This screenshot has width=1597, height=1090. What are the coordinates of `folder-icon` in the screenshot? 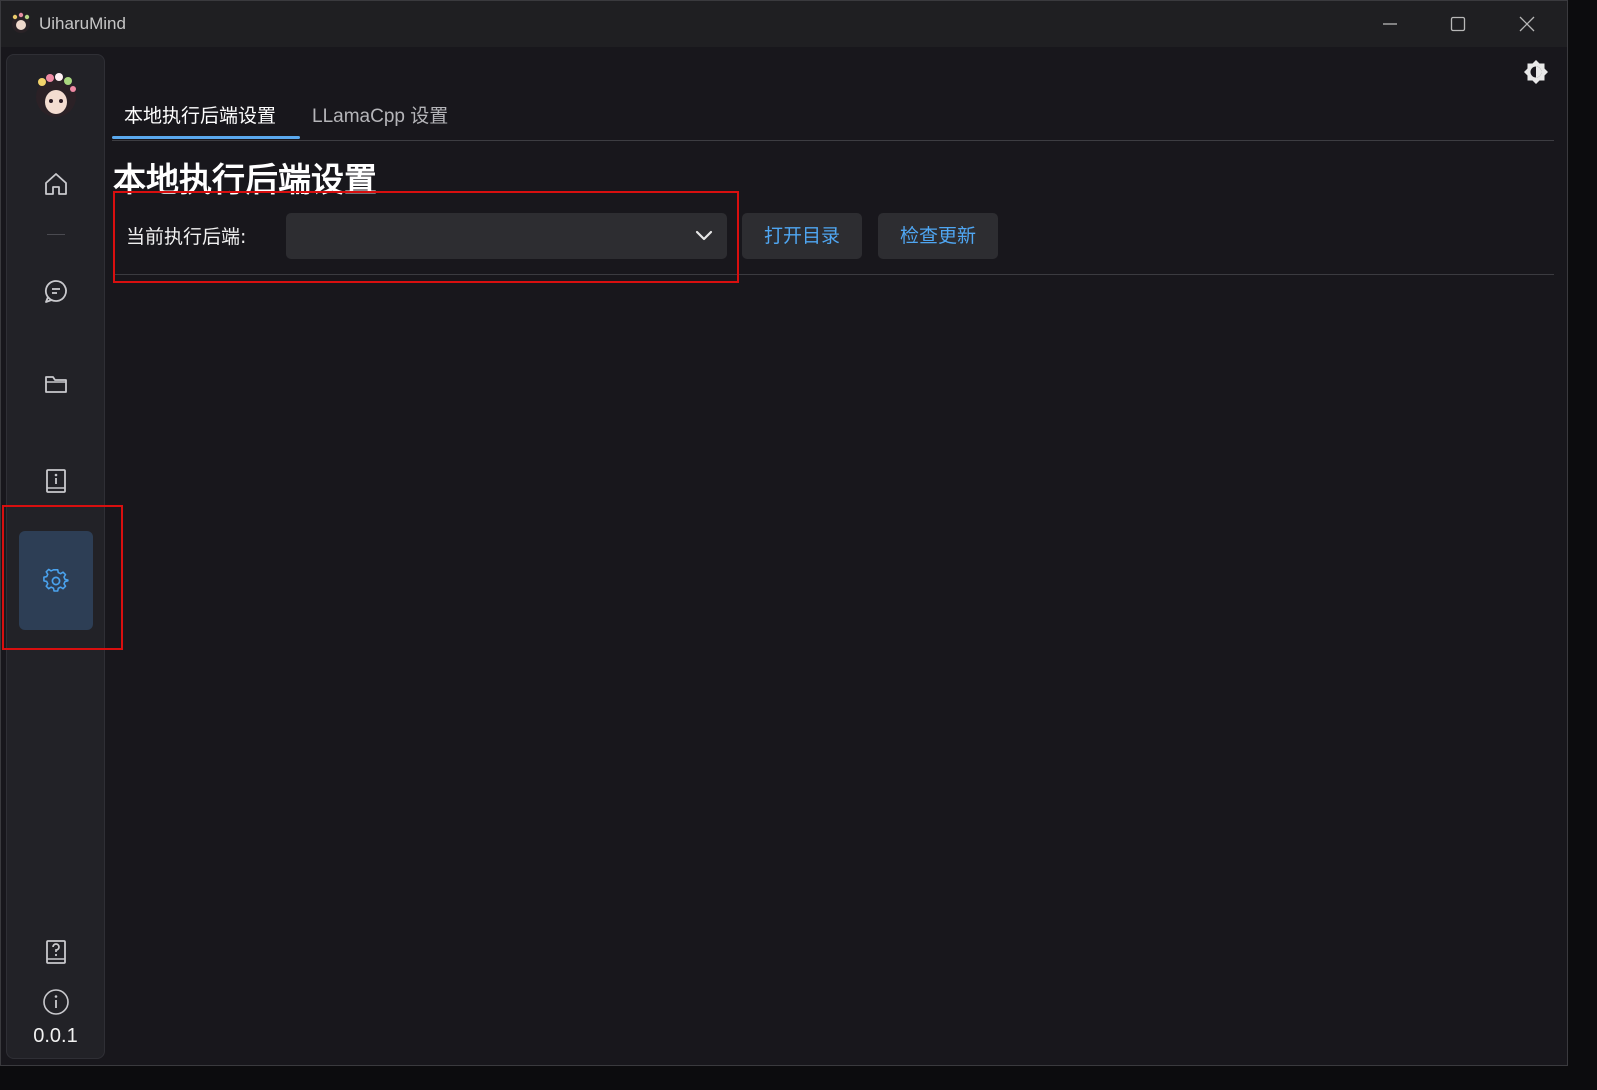 It's located at (56, 384).